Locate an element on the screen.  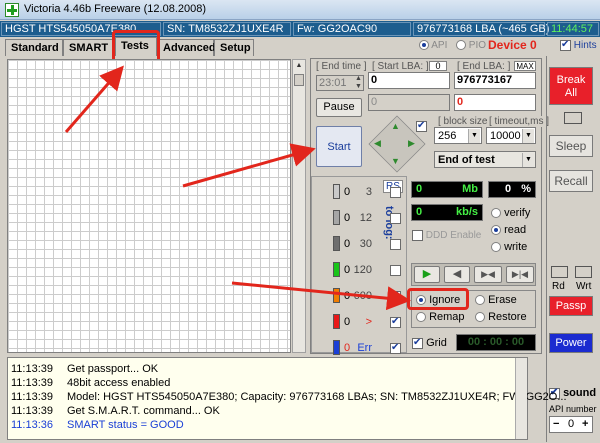
arrow-to-ignore is located at coordinates (321, 296).